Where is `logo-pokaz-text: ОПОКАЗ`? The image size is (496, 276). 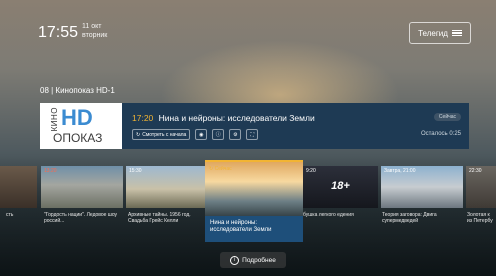
logo-pokaz-text: ОПОКАЗ is located at coordinates (78, 138).